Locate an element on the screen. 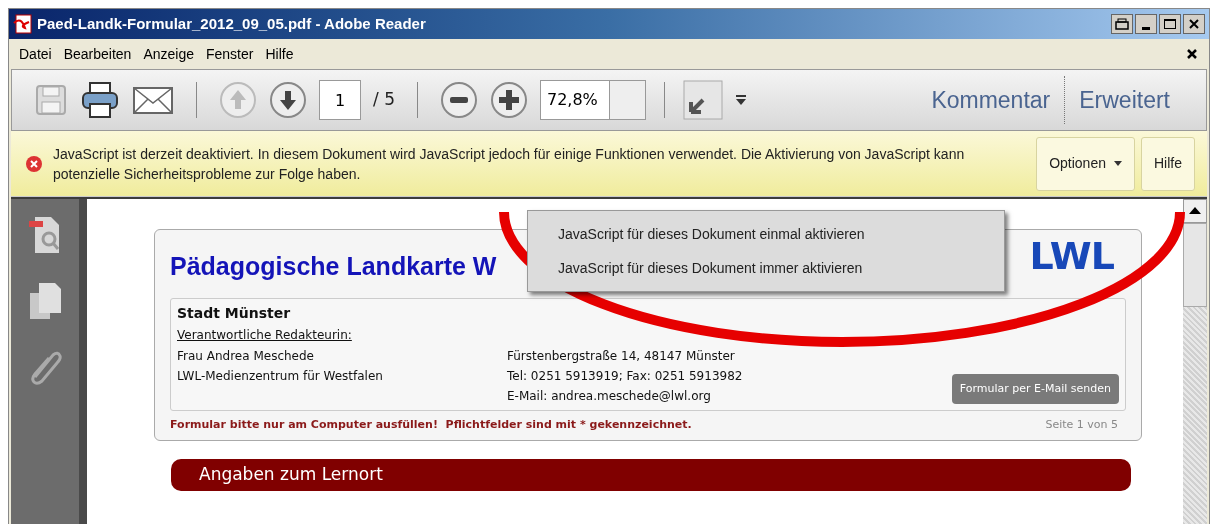 This screenshot has height=524, width=1217. page-total: / 5 is located at coordinates (384, 100).